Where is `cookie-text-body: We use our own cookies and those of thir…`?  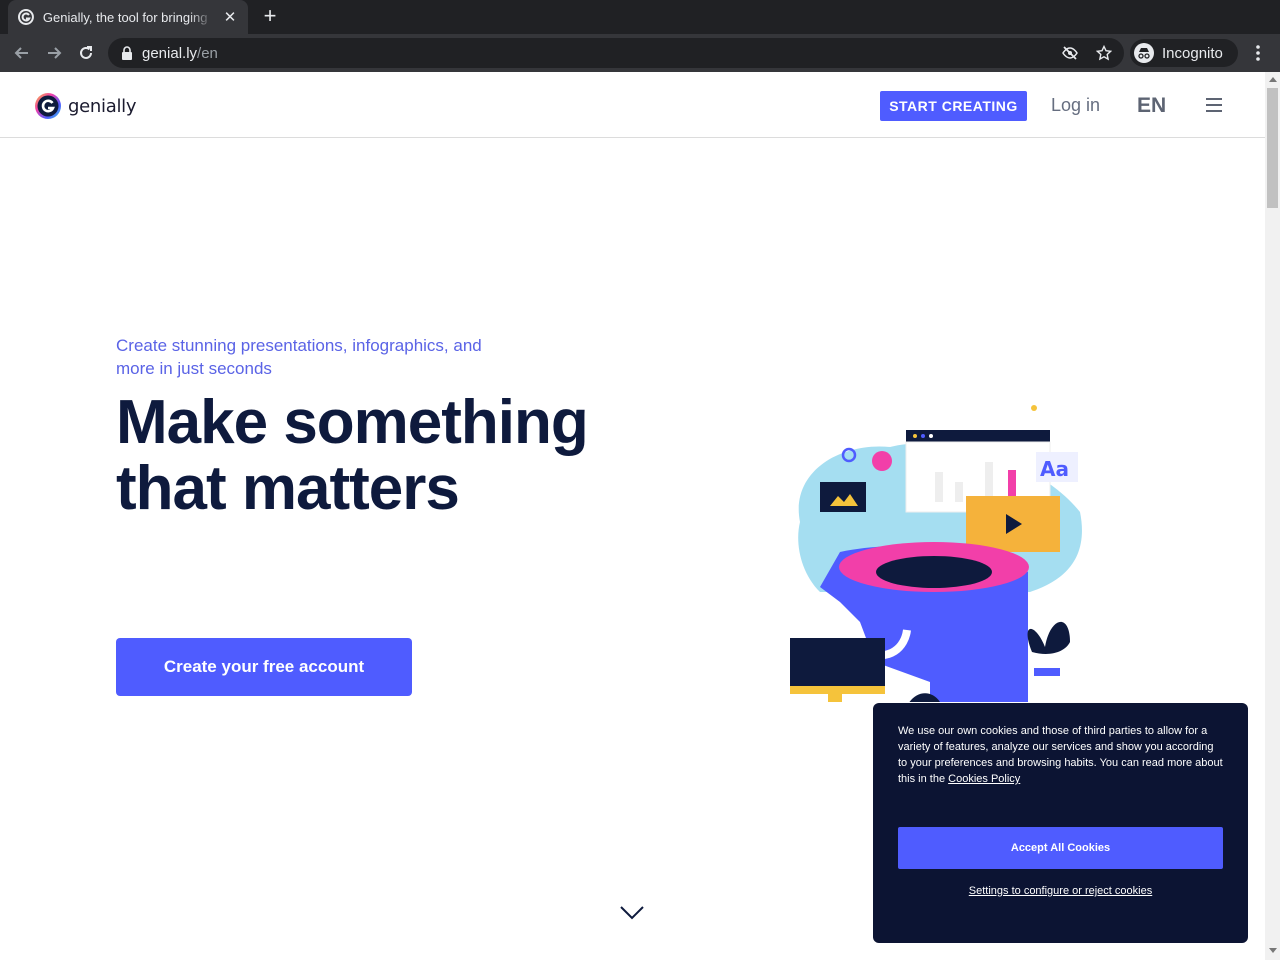
cookie-text-body: We use our own cookies and those of thir… is located at coordinates (1060, 755).